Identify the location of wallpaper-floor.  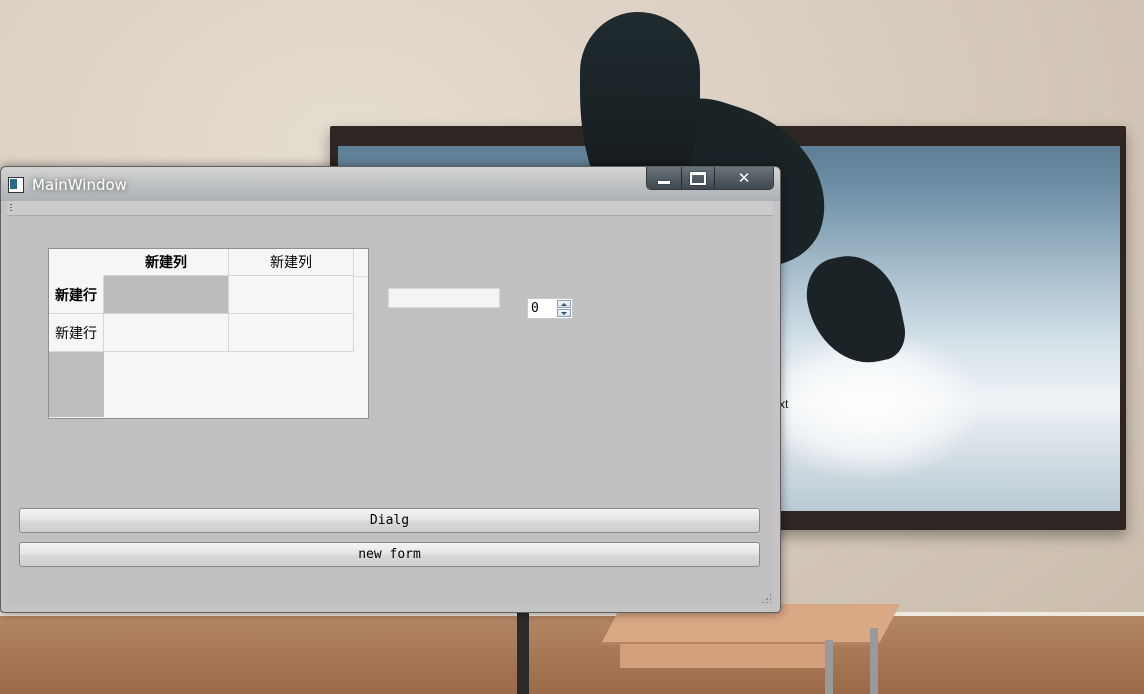
(572, 655).